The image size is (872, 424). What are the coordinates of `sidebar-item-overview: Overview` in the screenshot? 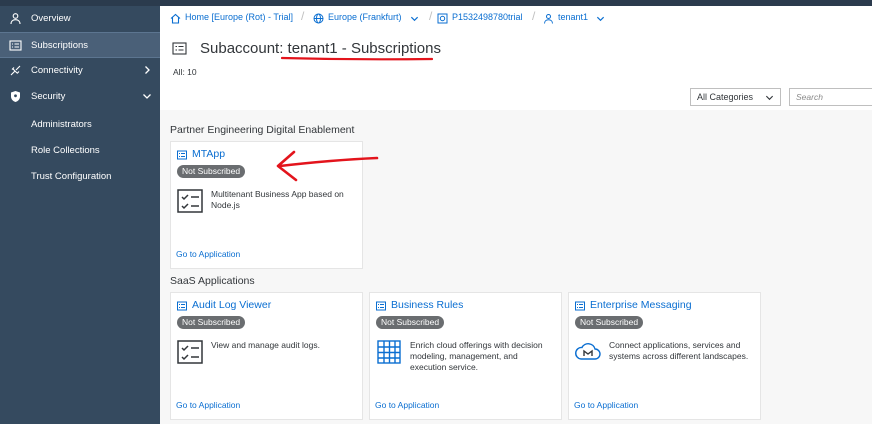 It's located at (80, 19).